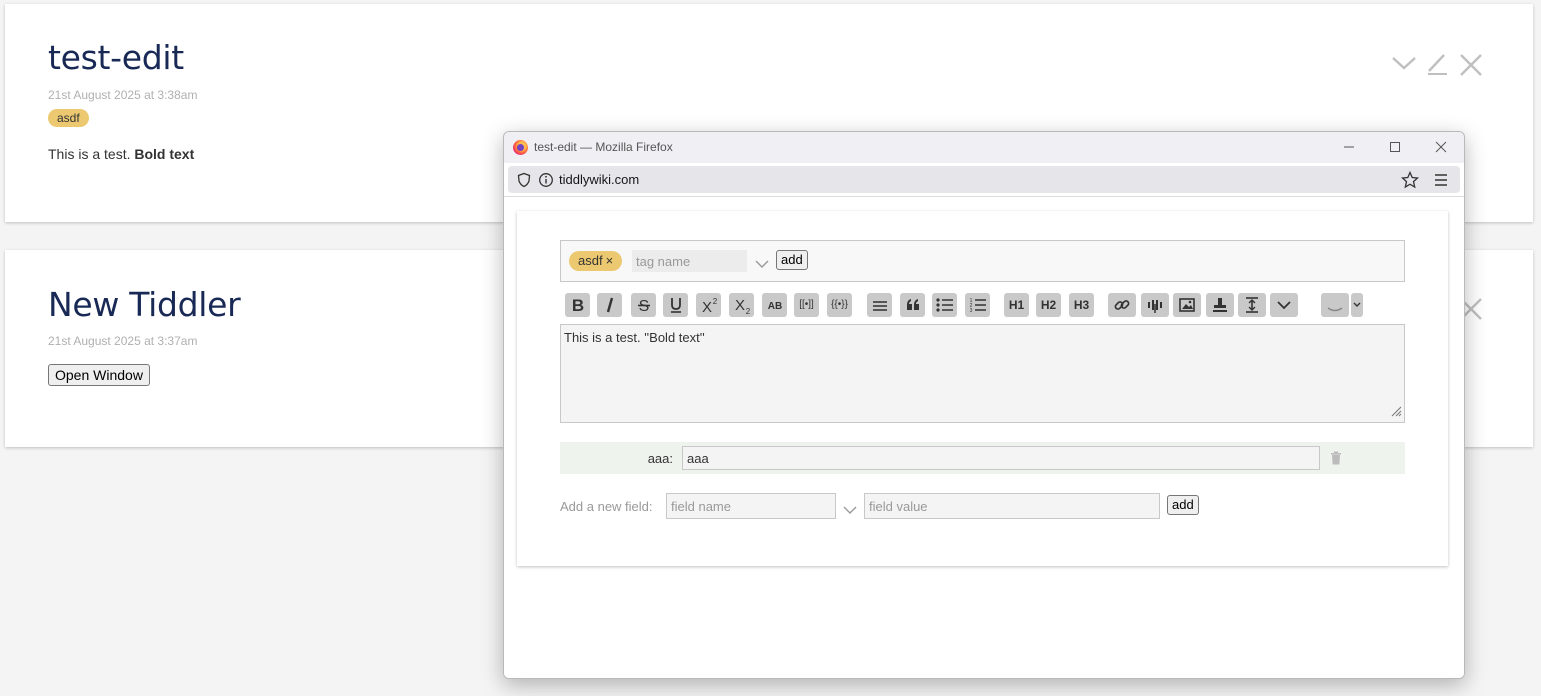 The height and width of the screenshot is (696, 1541). I want to click on stamp-icon, so click(1220, 305).